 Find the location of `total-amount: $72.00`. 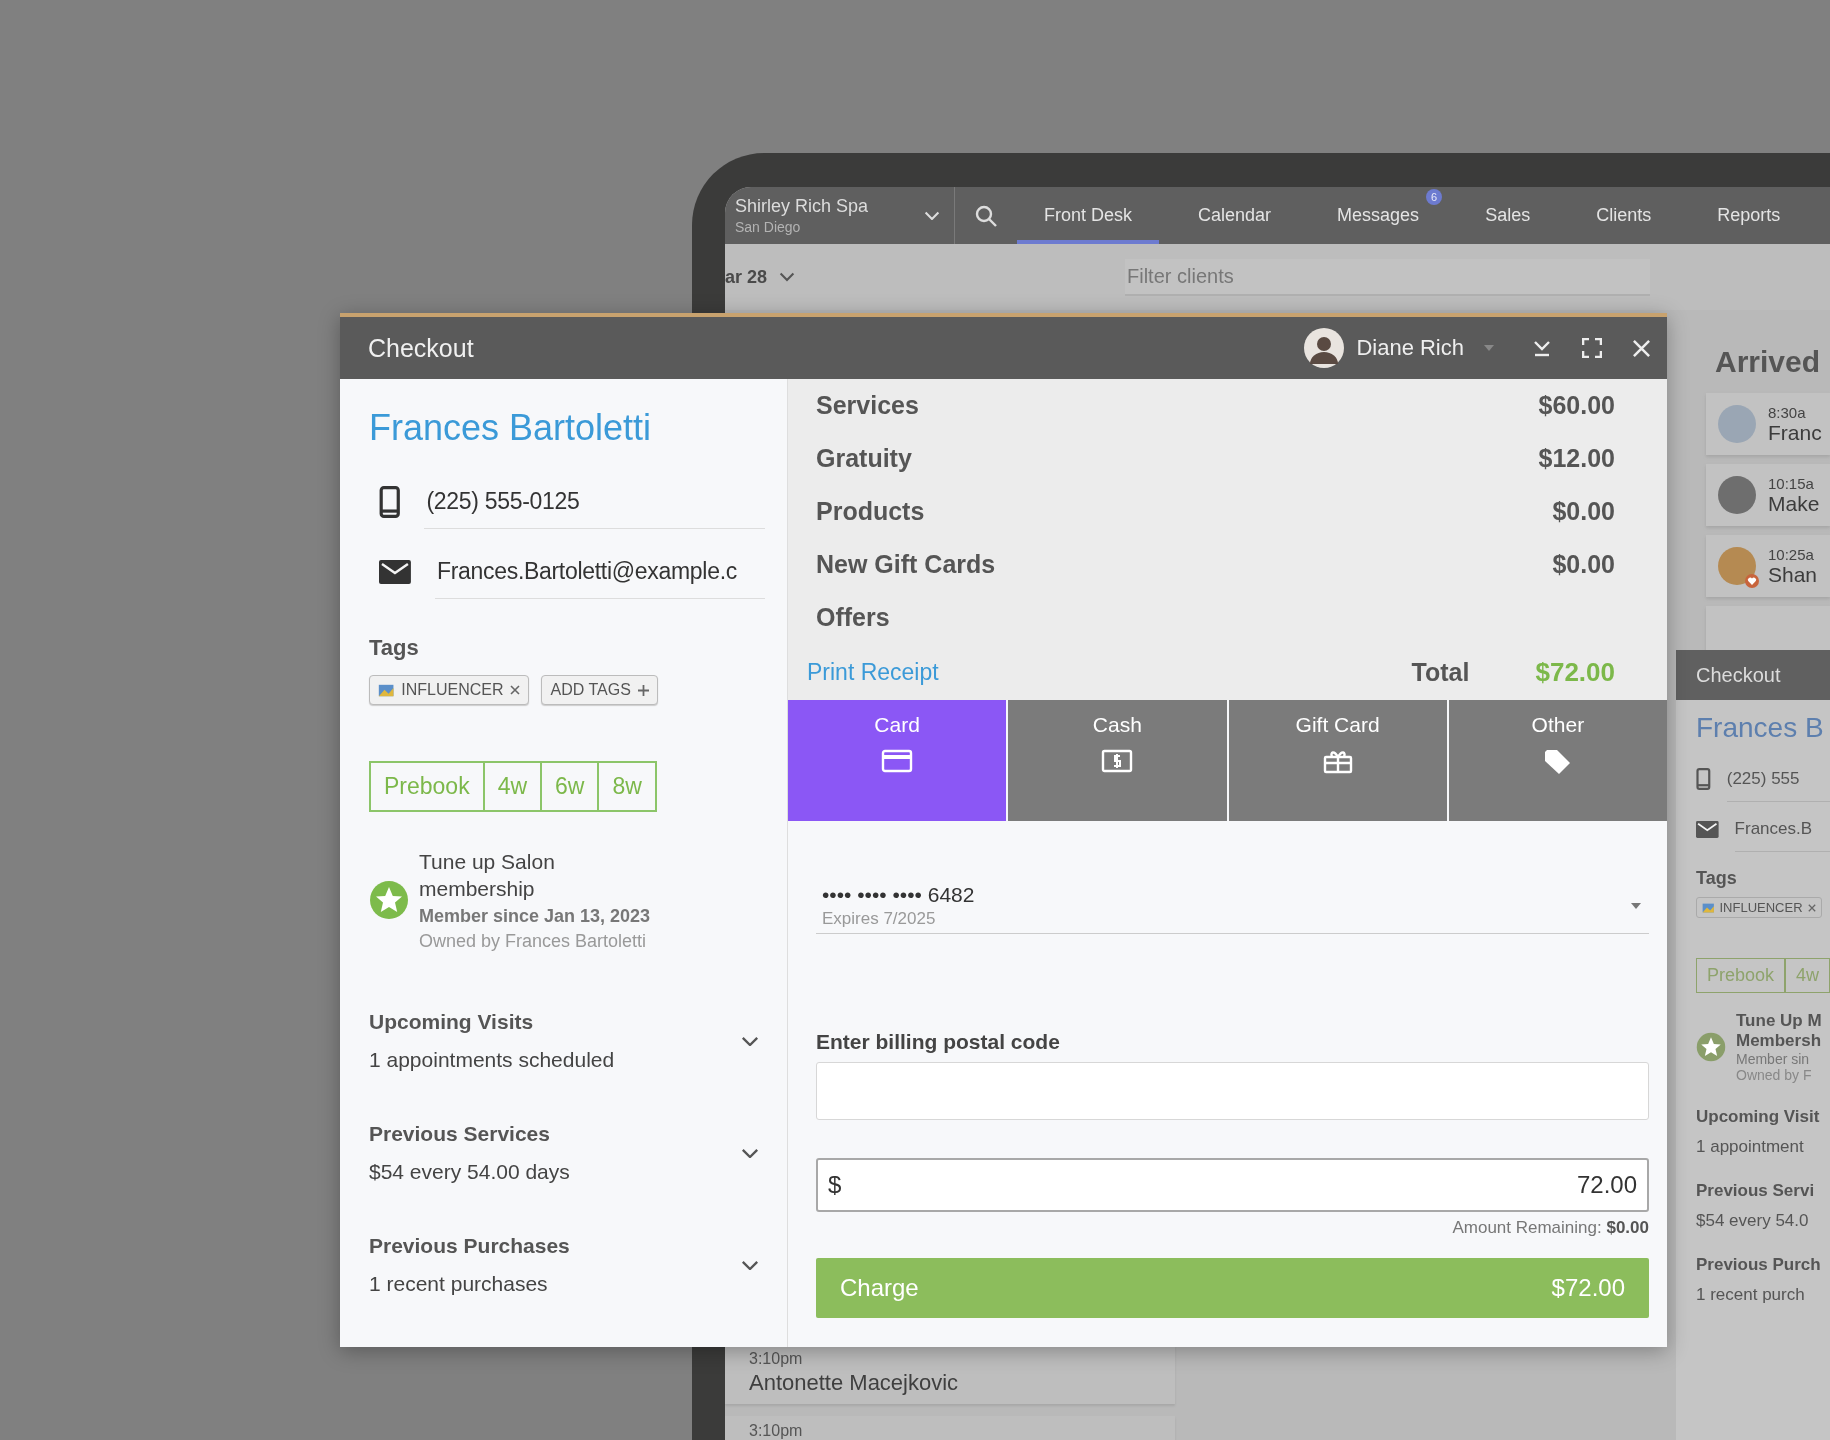

total-amount: $72.00 is located at coordinates (1575, 672).